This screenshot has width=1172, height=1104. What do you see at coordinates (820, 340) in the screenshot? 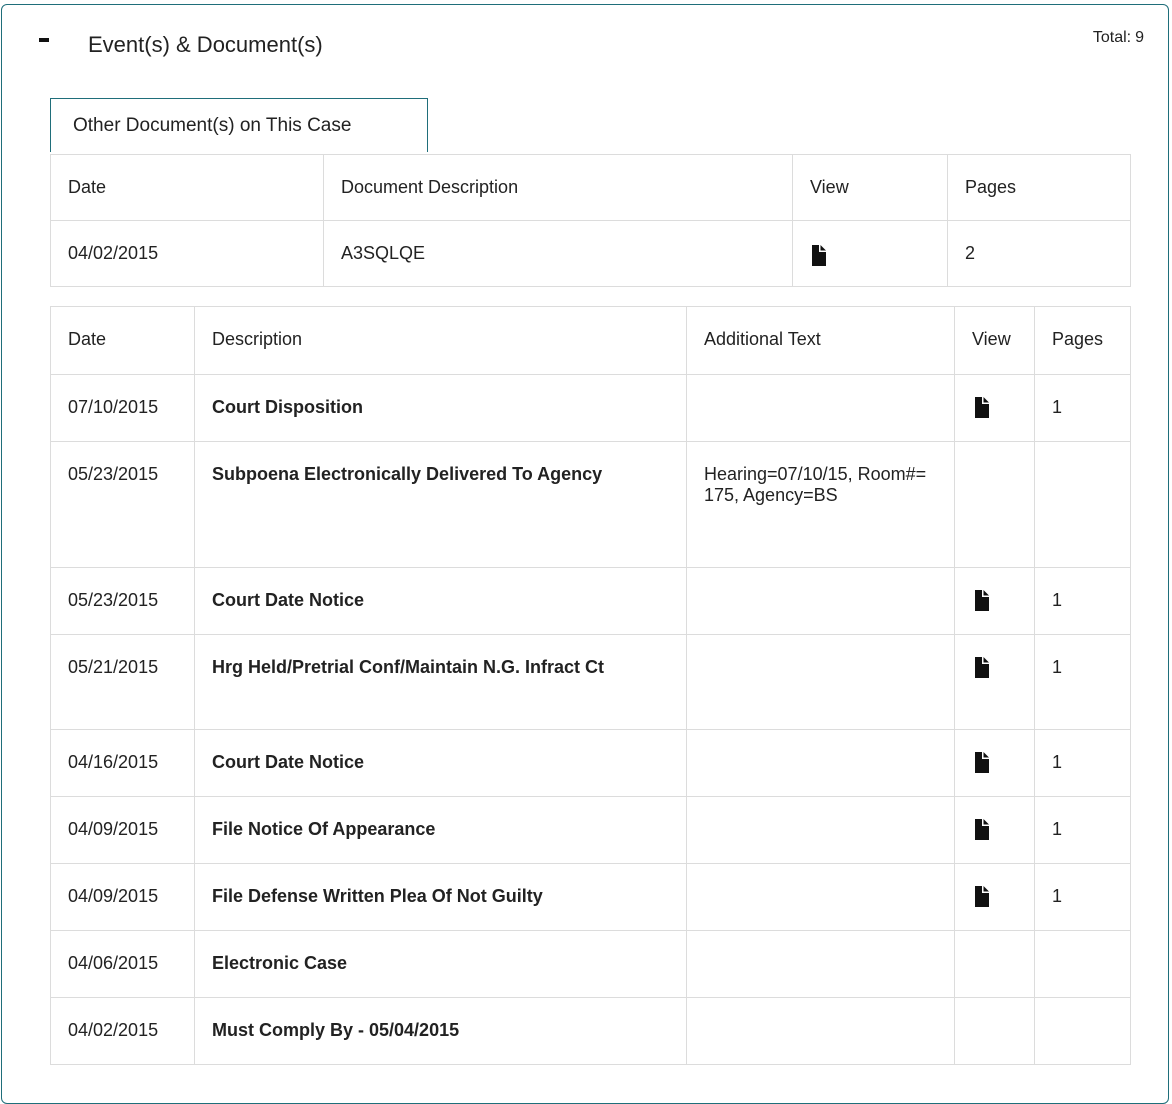
I see `column-header-additional-text: Additional Text` at bounding box center [820, 340].